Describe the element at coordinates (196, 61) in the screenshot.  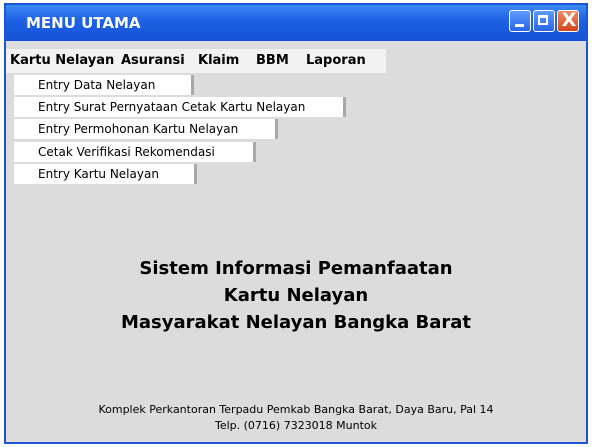
I see `menu-bar: Kartu Nelayan Asuransi Klaim BBM Laporan` at that location.